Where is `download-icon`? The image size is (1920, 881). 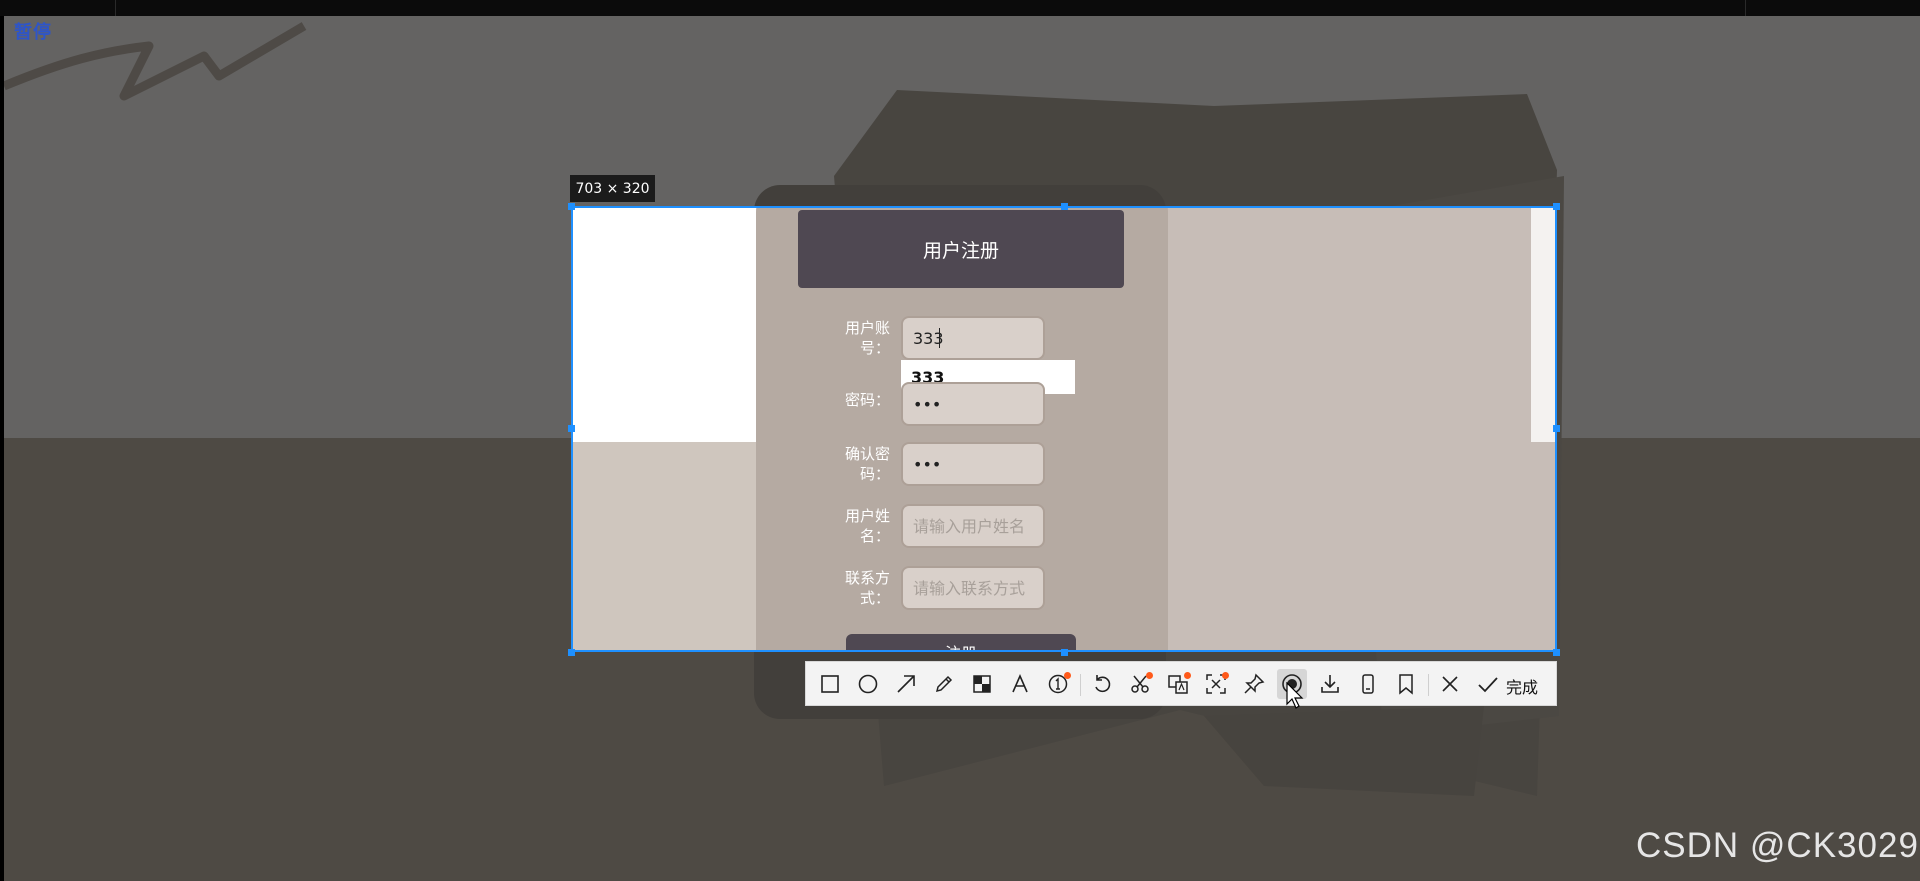
download-icon is located at coordinates (1330, 684).